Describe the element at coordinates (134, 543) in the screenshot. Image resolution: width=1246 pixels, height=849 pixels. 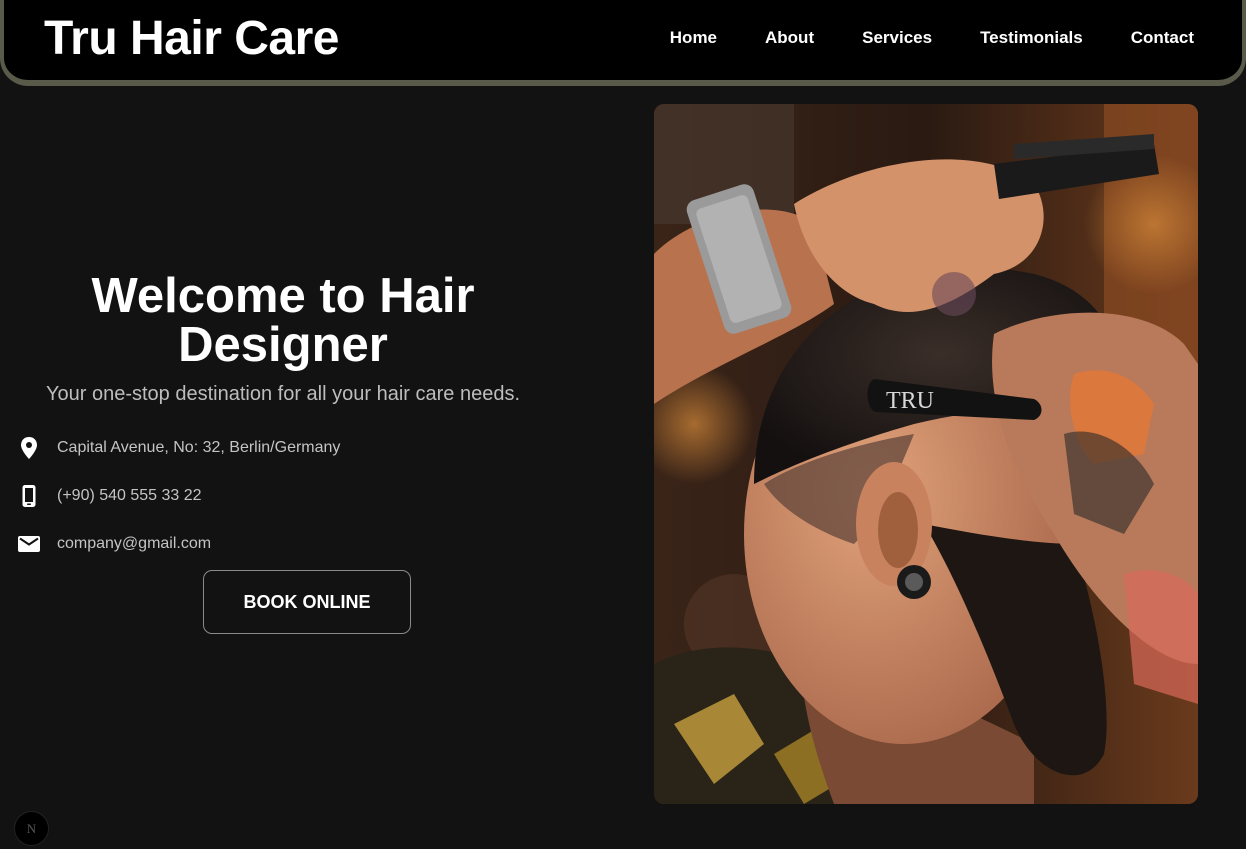
I see `contact-email-text: company@gmail.com` at that location.